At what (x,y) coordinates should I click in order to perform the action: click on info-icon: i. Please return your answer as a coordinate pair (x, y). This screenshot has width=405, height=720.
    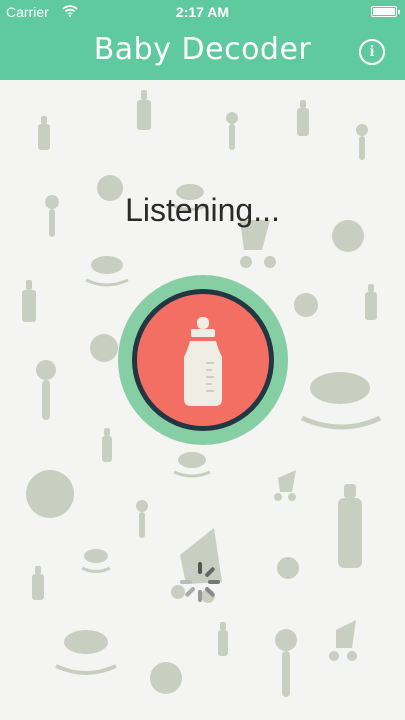
    Looking at the image, I should click on (372, 51).